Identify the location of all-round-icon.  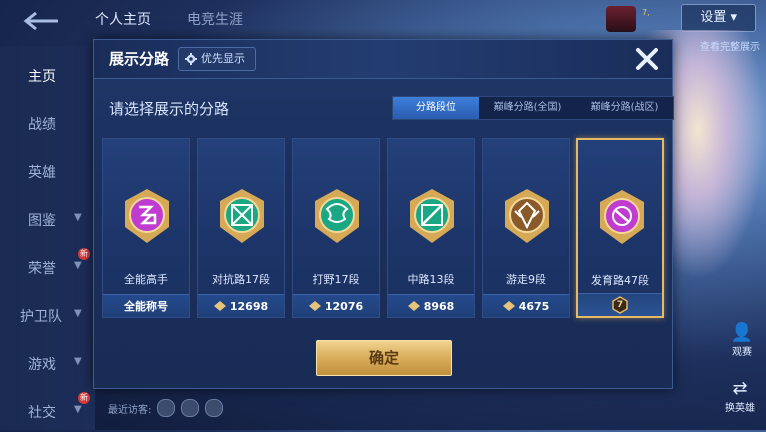
(147, 216).